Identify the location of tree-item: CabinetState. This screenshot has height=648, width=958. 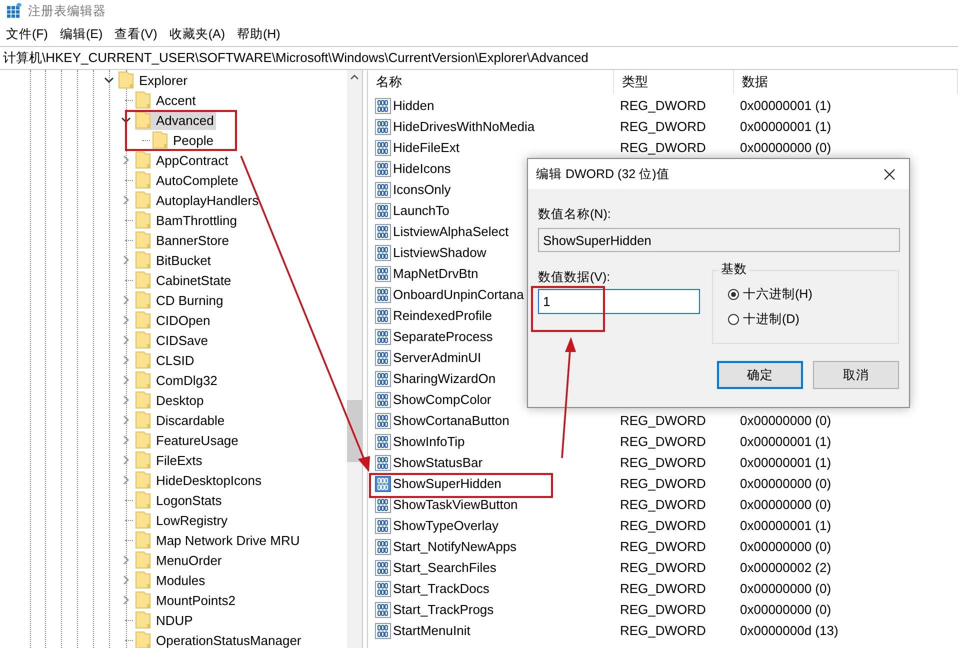
(184, 280).